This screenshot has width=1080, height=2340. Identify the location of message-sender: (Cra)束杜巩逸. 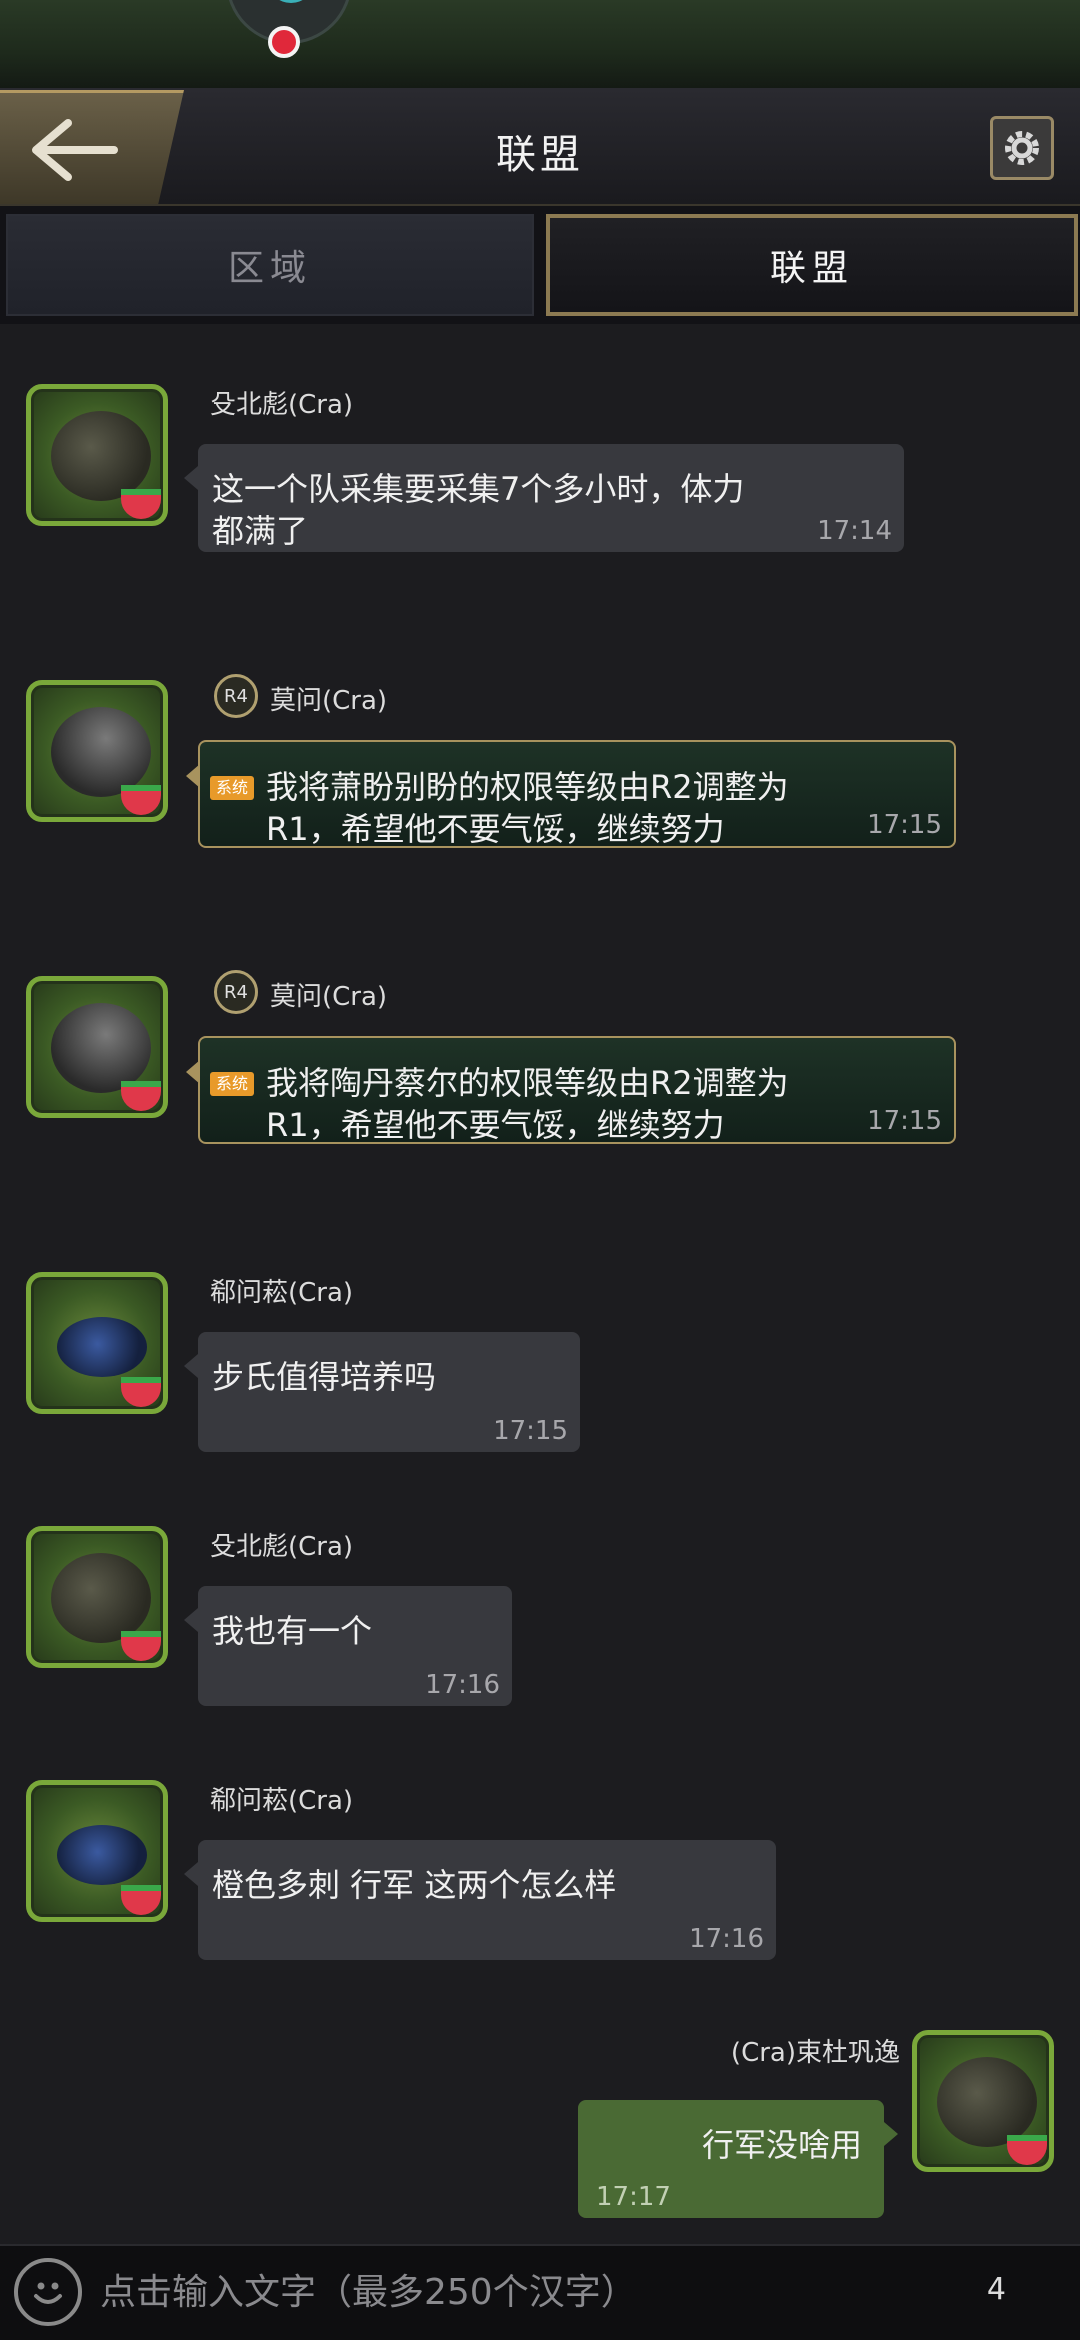
(815, 2053).